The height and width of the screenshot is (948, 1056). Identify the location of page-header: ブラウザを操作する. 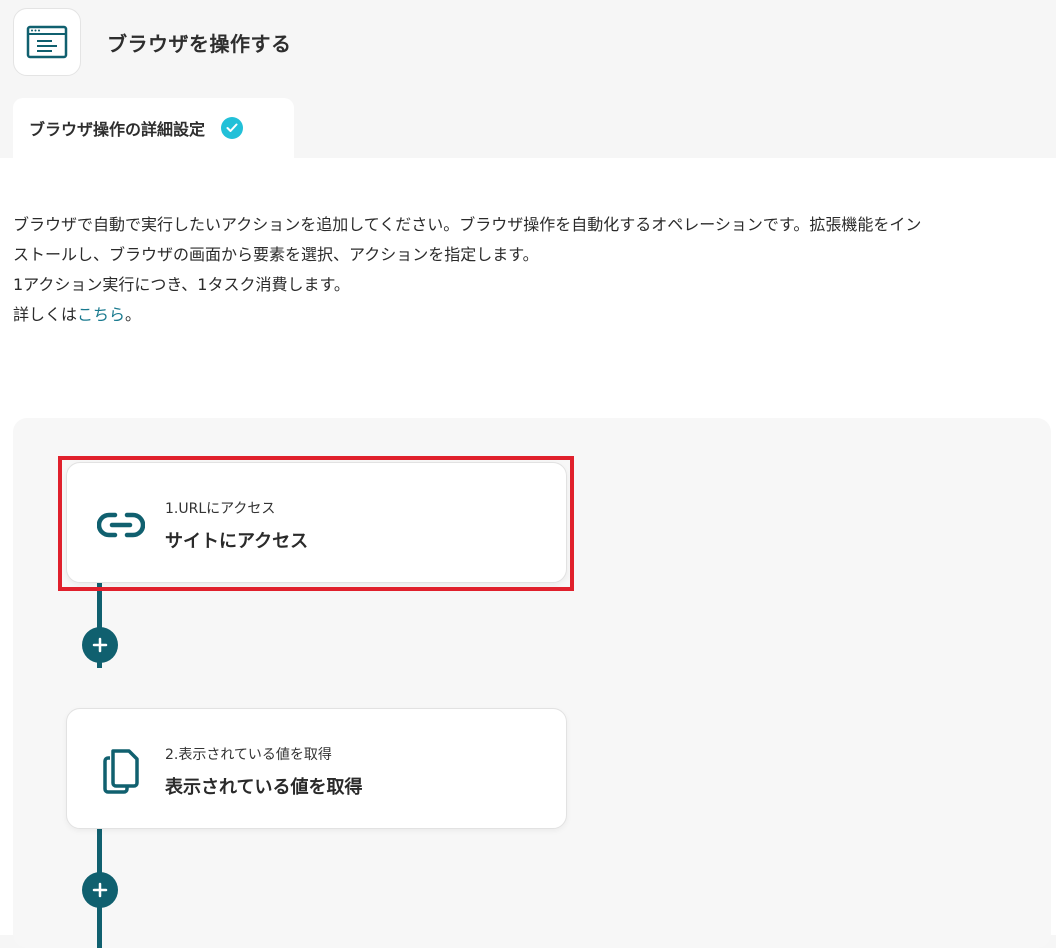
(528, 49).